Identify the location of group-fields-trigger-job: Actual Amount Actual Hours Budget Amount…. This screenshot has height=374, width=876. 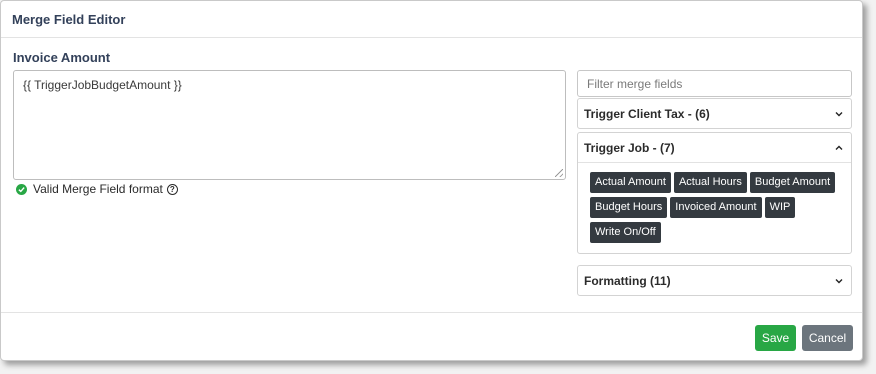
(714, 207).